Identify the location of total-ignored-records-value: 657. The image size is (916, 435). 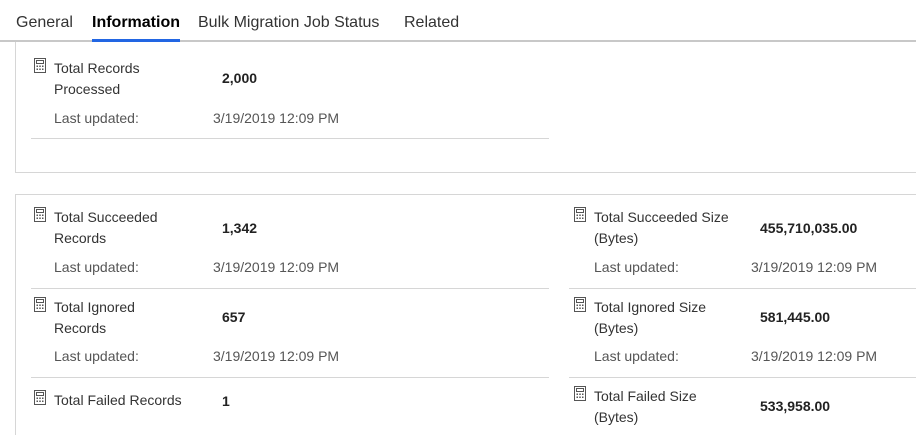
(234, 317).